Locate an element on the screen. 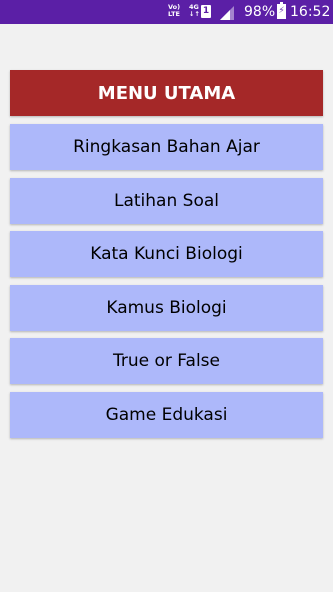  menu-button-ringkasan-bahan-ajar: Ringkasan Bahan Ajar is located at coordinates (166, 147).